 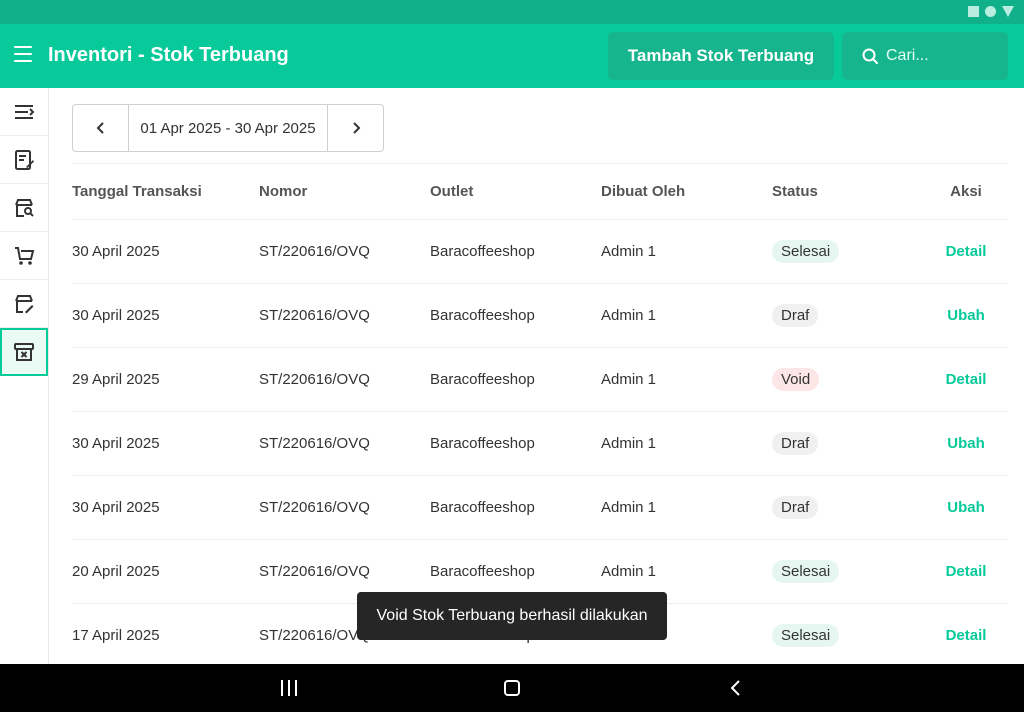 What do you see at coordinates (512, 616) in the screenshot?
I see `toast-message: Void Stok Terbuang berhasil dilakukan` at bounding box center [512, 616].